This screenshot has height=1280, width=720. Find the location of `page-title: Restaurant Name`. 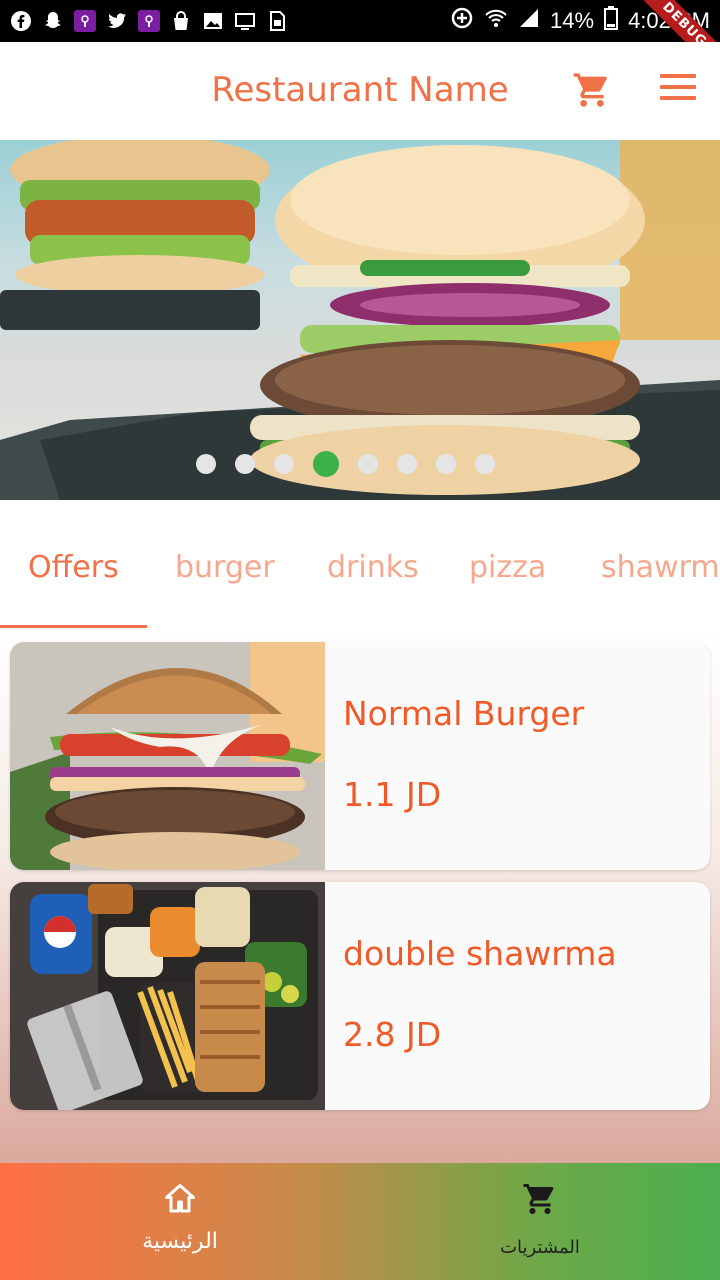

page-title: Restaurant Name is located at coordinates (360, 90).